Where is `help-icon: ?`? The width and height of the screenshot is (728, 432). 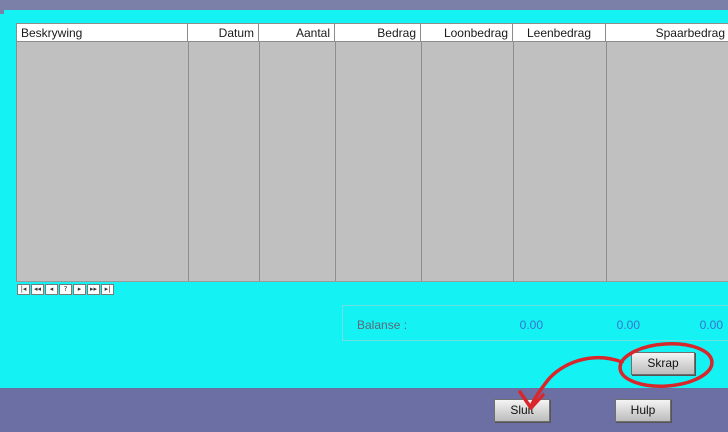 help-icon: ? is located at coordinates (65, 289).